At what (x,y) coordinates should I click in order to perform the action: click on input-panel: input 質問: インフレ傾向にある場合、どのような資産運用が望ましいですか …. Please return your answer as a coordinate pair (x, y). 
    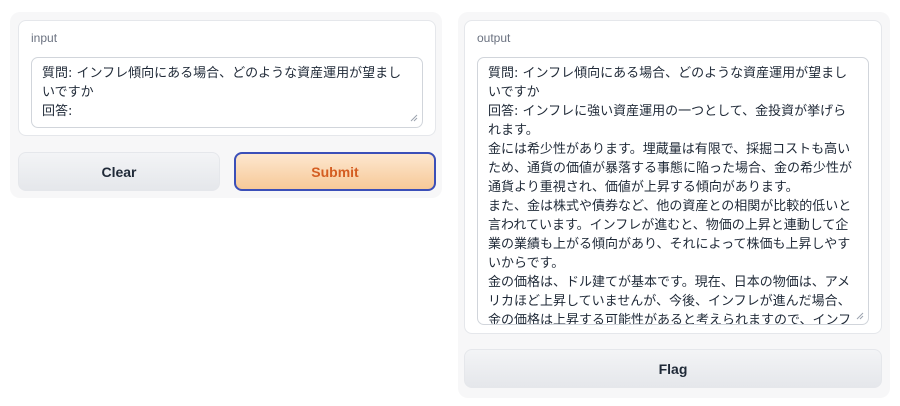
    Looking at the image, I should click on (227, 78).